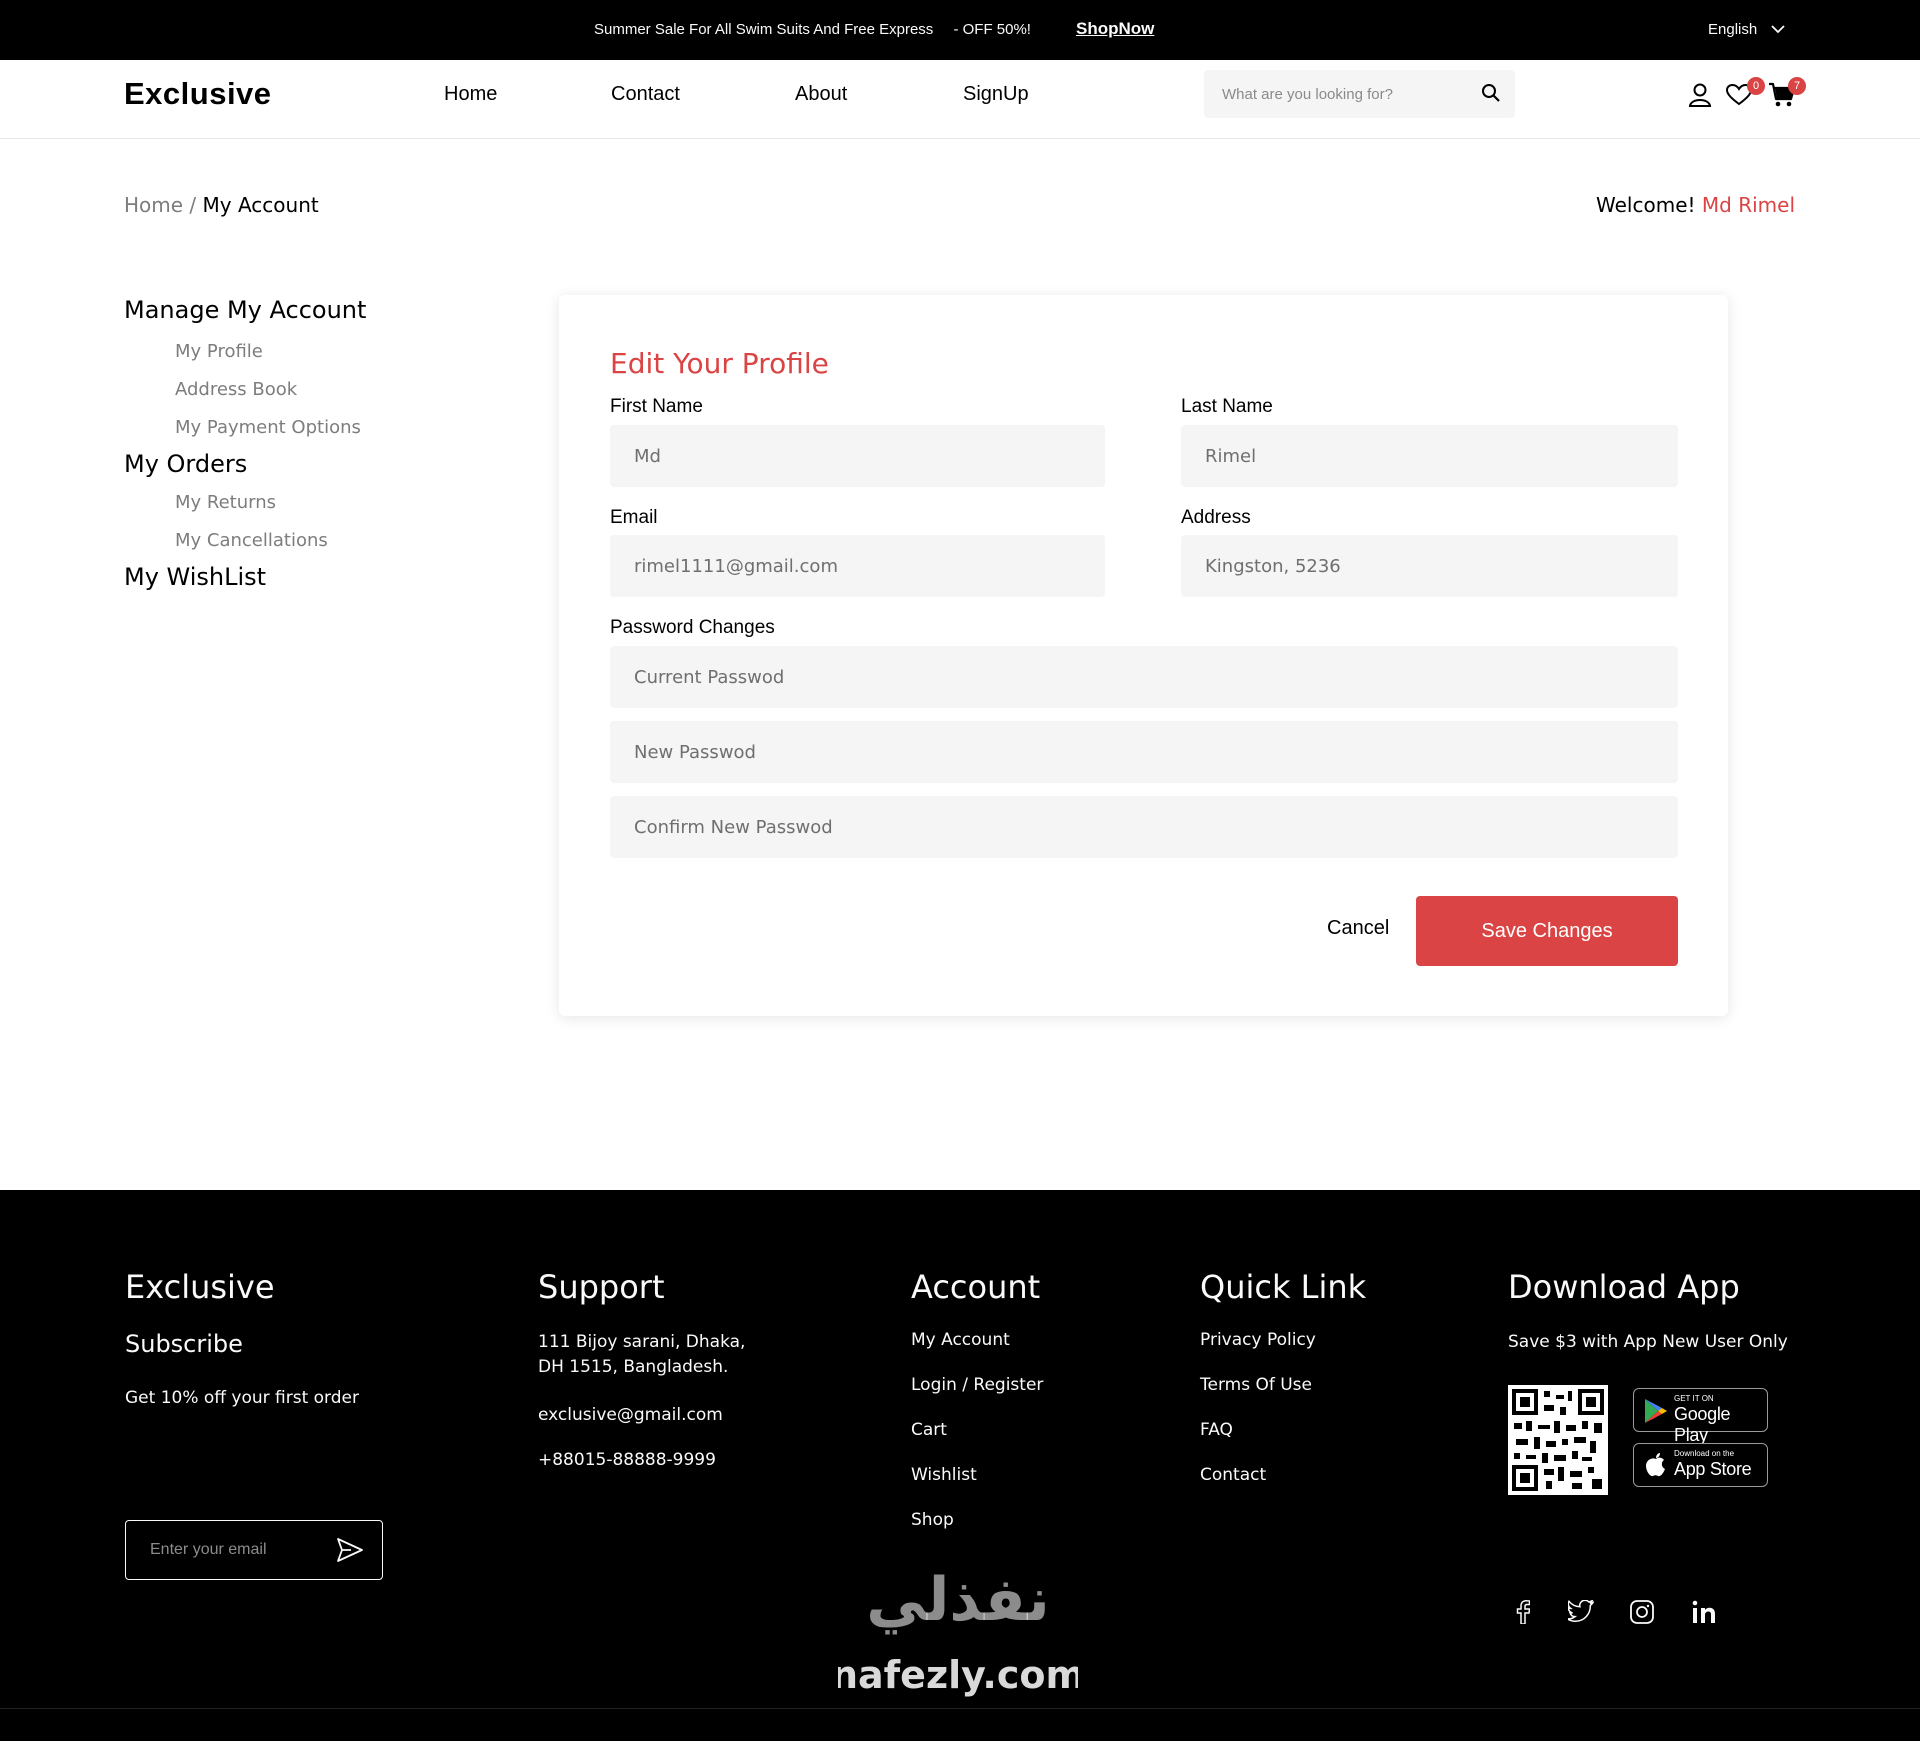 The width and height of the screenshot is (1920, 1741). I want to click on email-input, so click(857, 566).